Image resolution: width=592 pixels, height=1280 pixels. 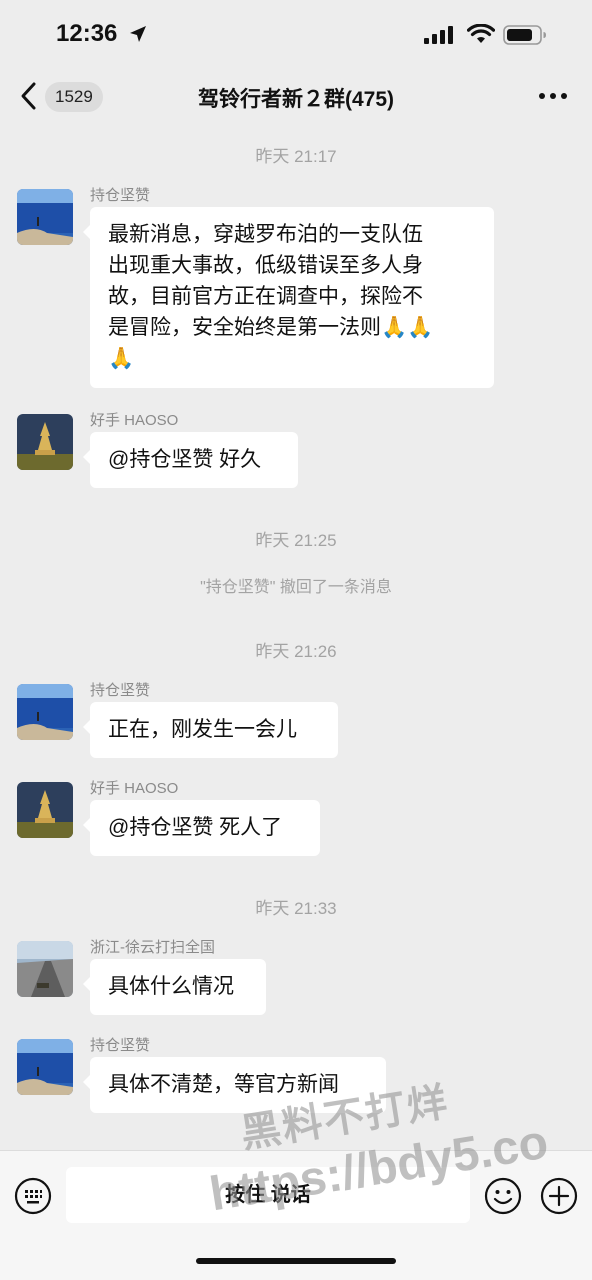 What do you see at coordinates (138, 34) in the screenshot?
I see `location-arrow-icon` at bounding box center [138, 34].